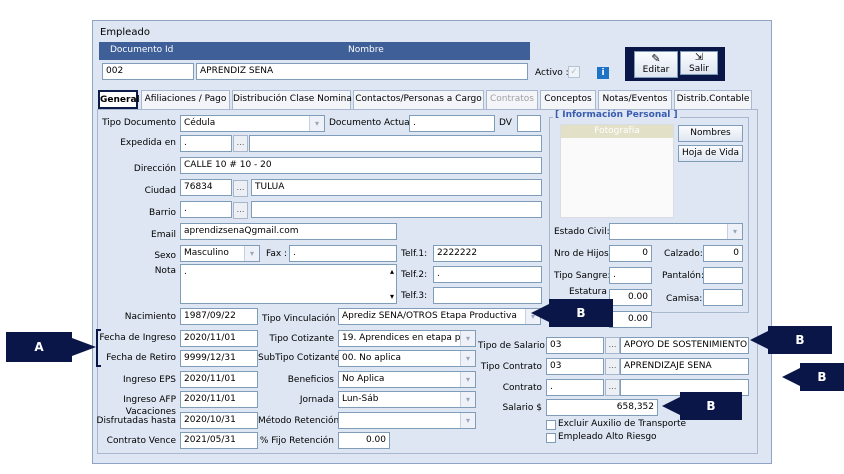 Image resolution: width=844 pixels, height=474 pixels. I want to click on tipo-contrato-code-field: 03, so click(575, 366).